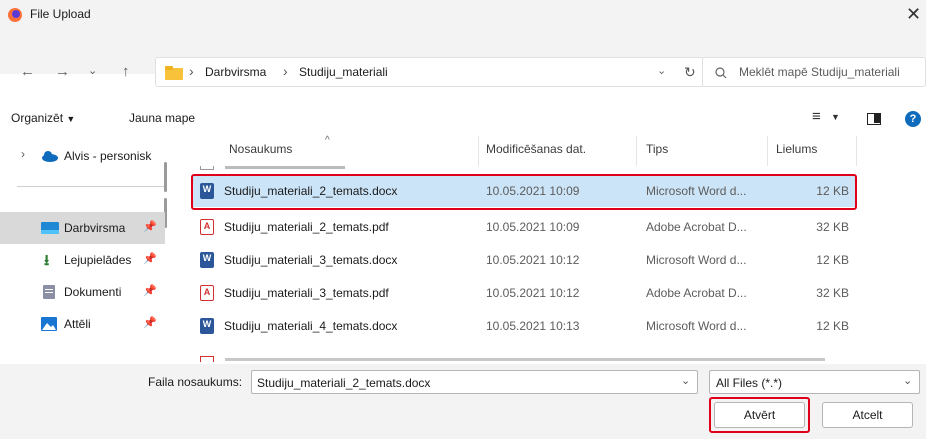 This screenshot has width=926, height=439. What do you see at coordinates (913, 14) in the screenshot?
I see `close-icon: ✕` at bounding box center [913, 14].